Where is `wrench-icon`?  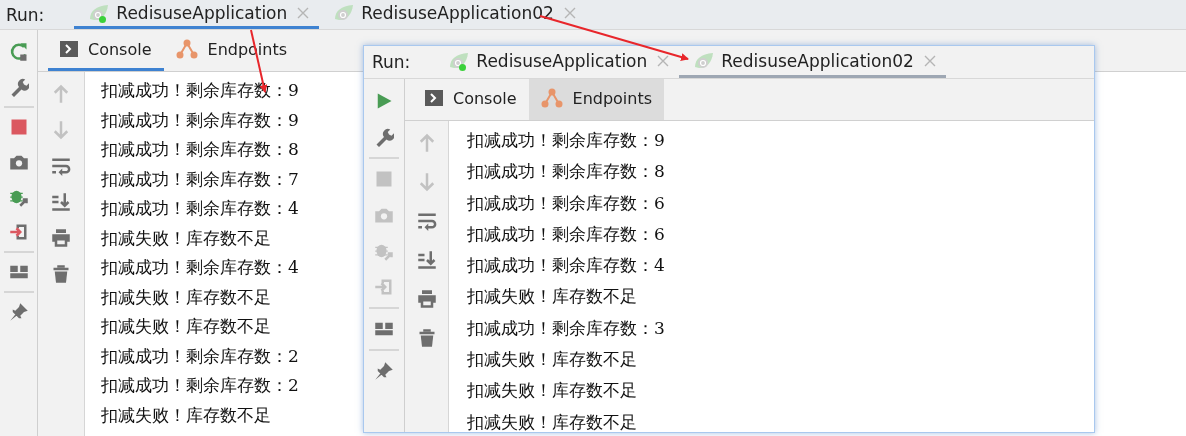
wrench-icon is located at coordinates (384, 137).